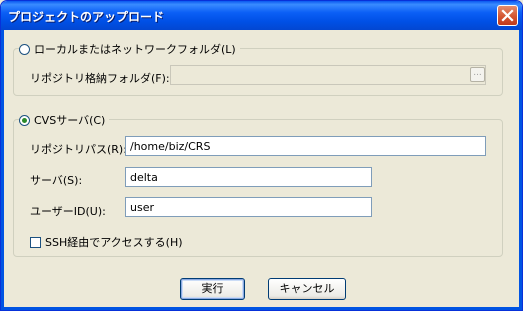 The height and width of the screenshot is (311, 523). I want to click on local-folder-radio: ローカルまたはネットワークフォルダ(L), so click(129, 49).